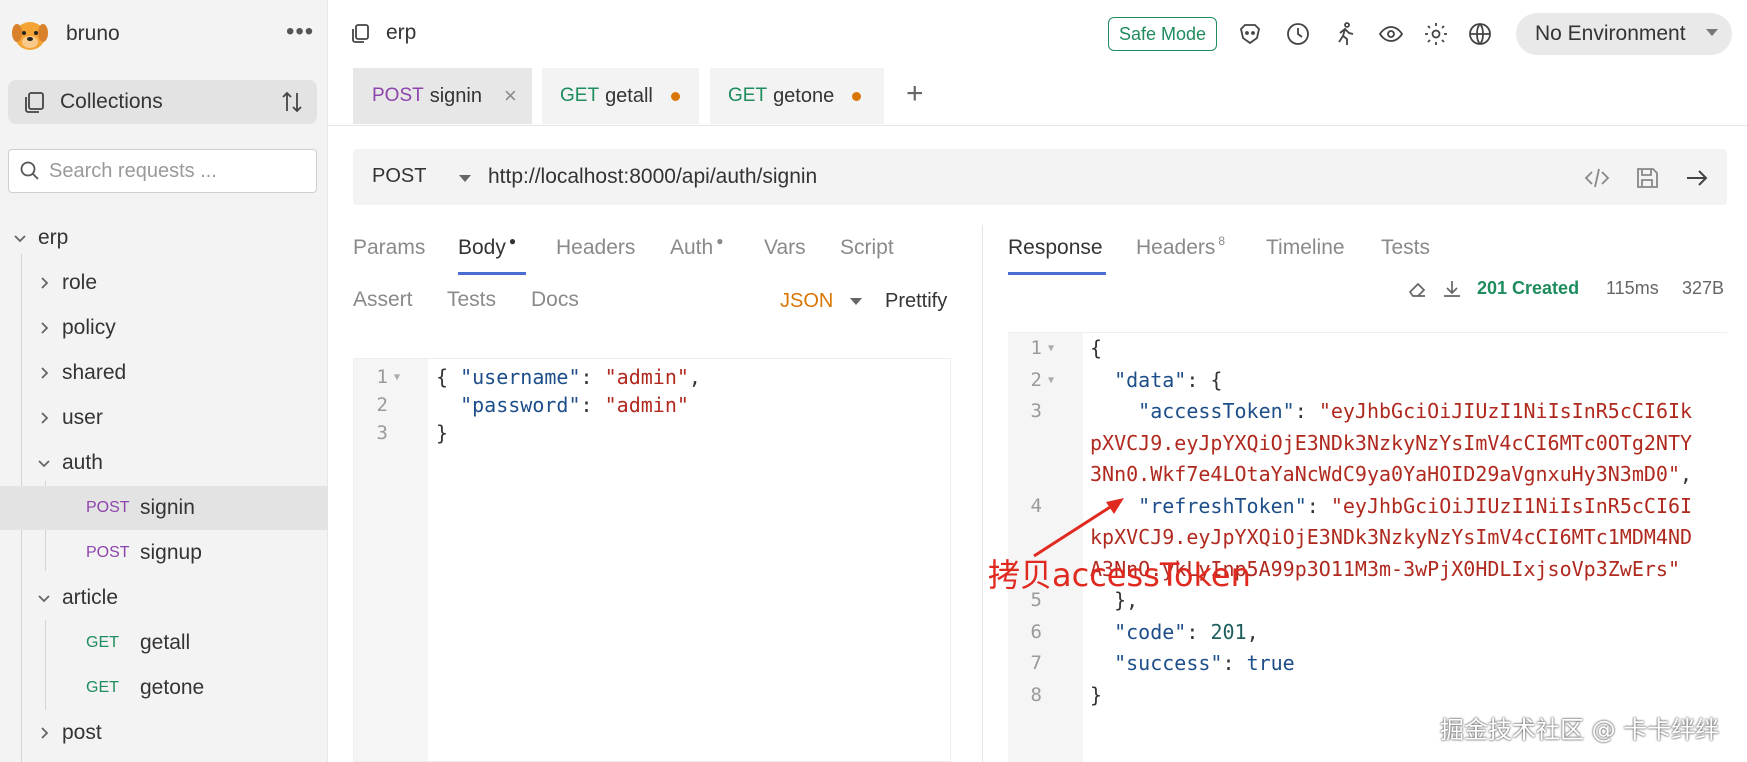 The width and height of the screenshot is (1747, 762). Describe the element at coordinates (93, 33) in the screenshot. I see `app-name: bruno` at that location.